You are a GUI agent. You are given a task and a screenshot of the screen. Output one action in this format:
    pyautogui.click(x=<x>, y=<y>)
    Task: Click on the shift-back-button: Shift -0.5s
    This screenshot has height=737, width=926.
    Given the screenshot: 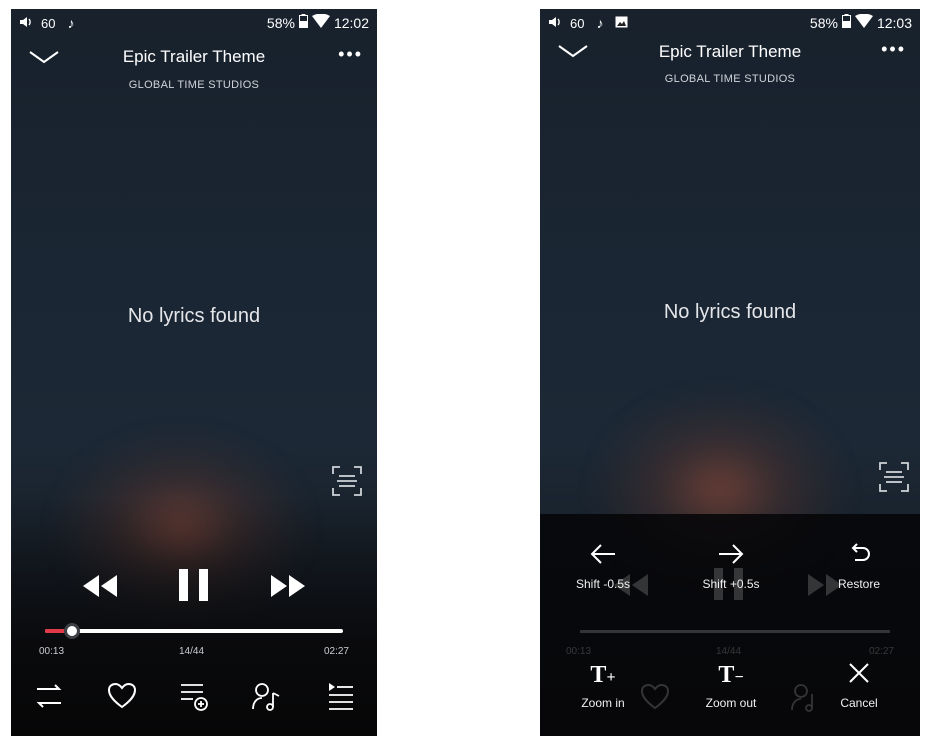 What is the action you would take?
    pyautogui.click(x=603, y=566)
    